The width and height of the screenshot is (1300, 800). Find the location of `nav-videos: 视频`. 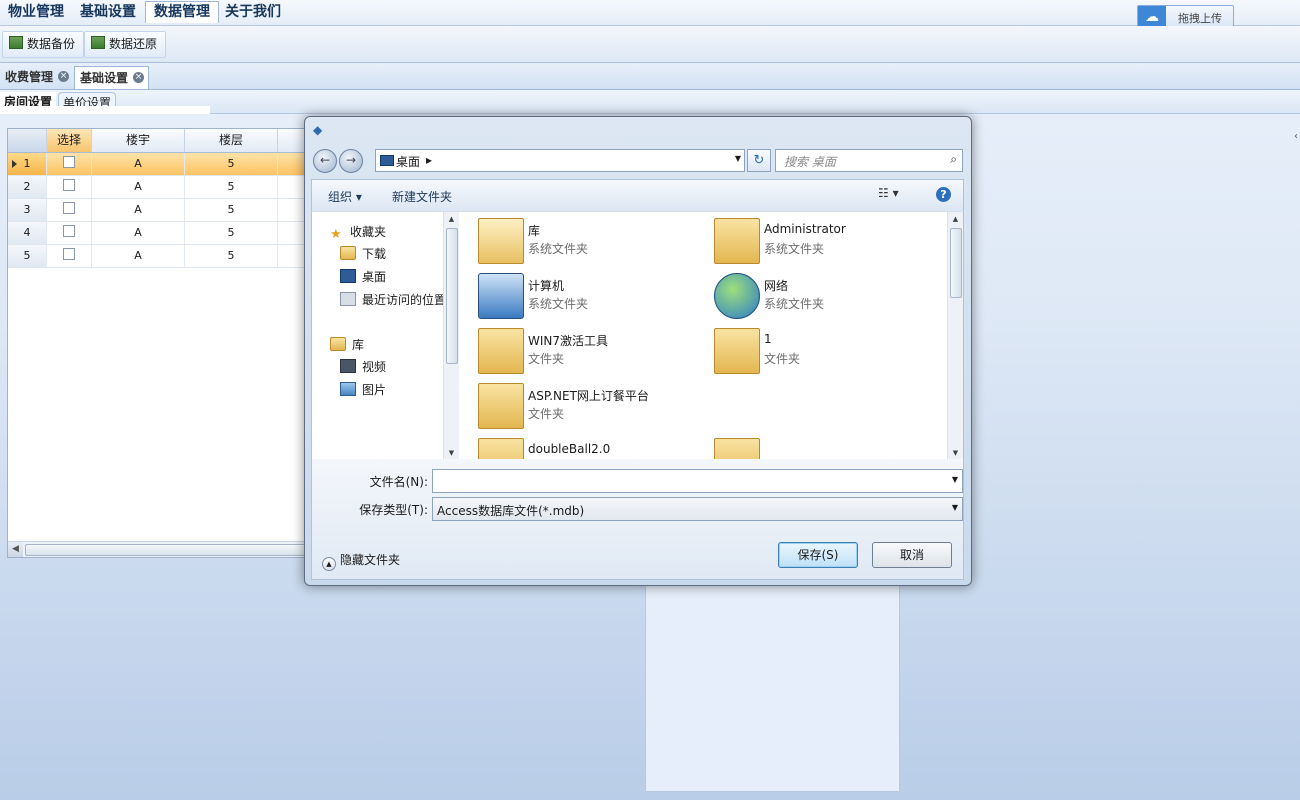

nav-videos: 视频 is located at coordinates (363, 367).